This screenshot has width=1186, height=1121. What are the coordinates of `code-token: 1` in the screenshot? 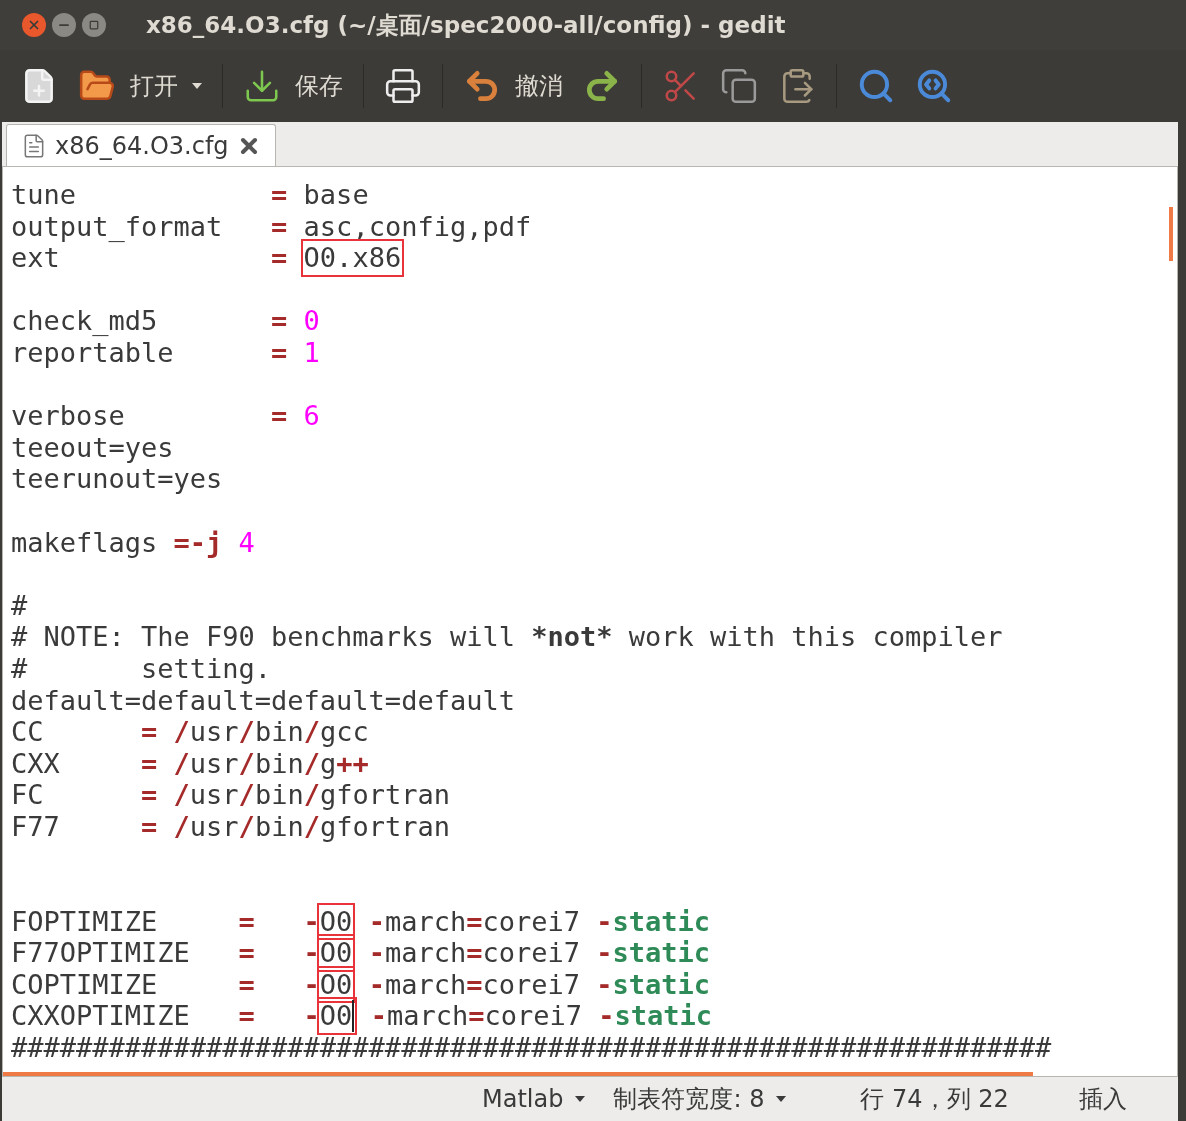 It's located at (311, 352).